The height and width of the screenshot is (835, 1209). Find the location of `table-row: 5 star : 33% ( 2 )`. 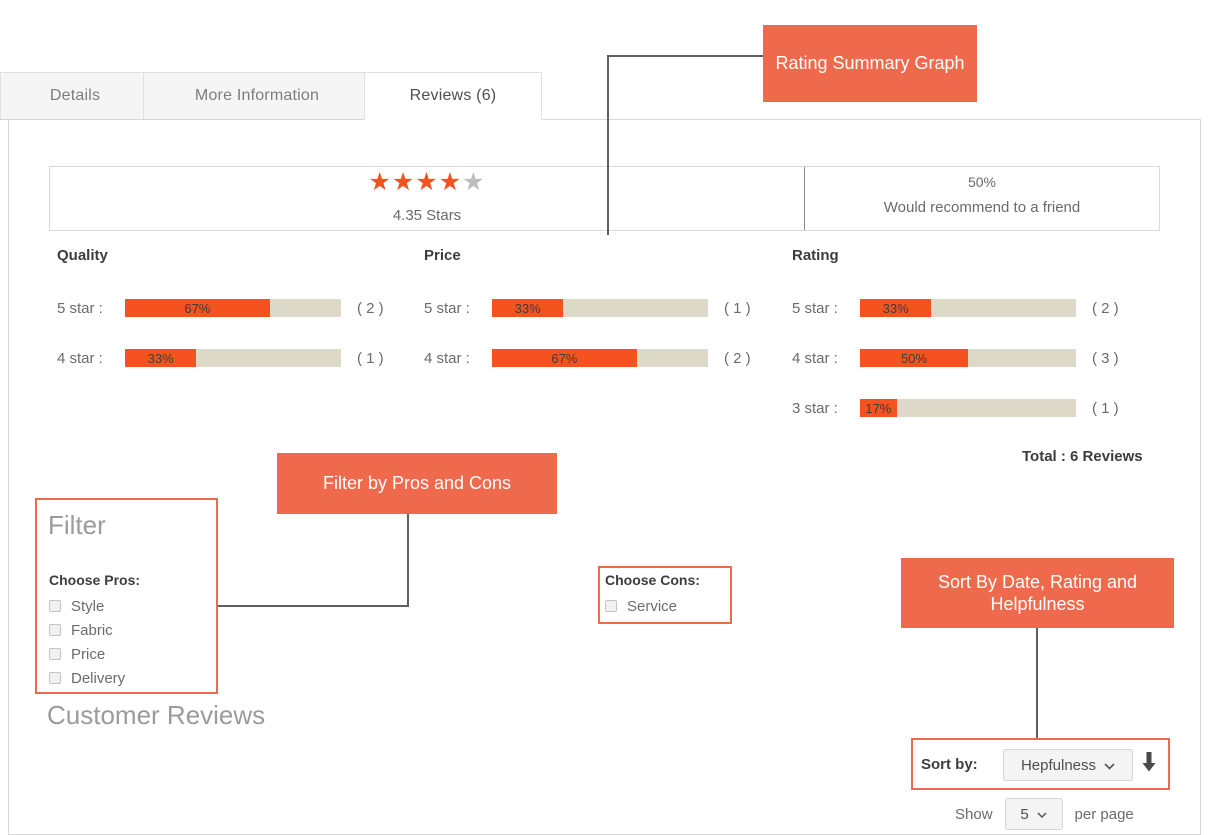

table-row: 5 star : 33% ( 2 ) is located at coordinates (964, 308).